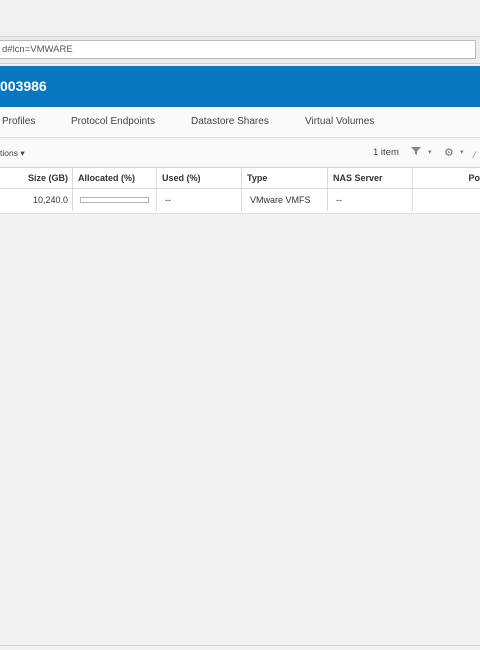  I want to click on type-cell: VMware VMFS, so click(280, 200).